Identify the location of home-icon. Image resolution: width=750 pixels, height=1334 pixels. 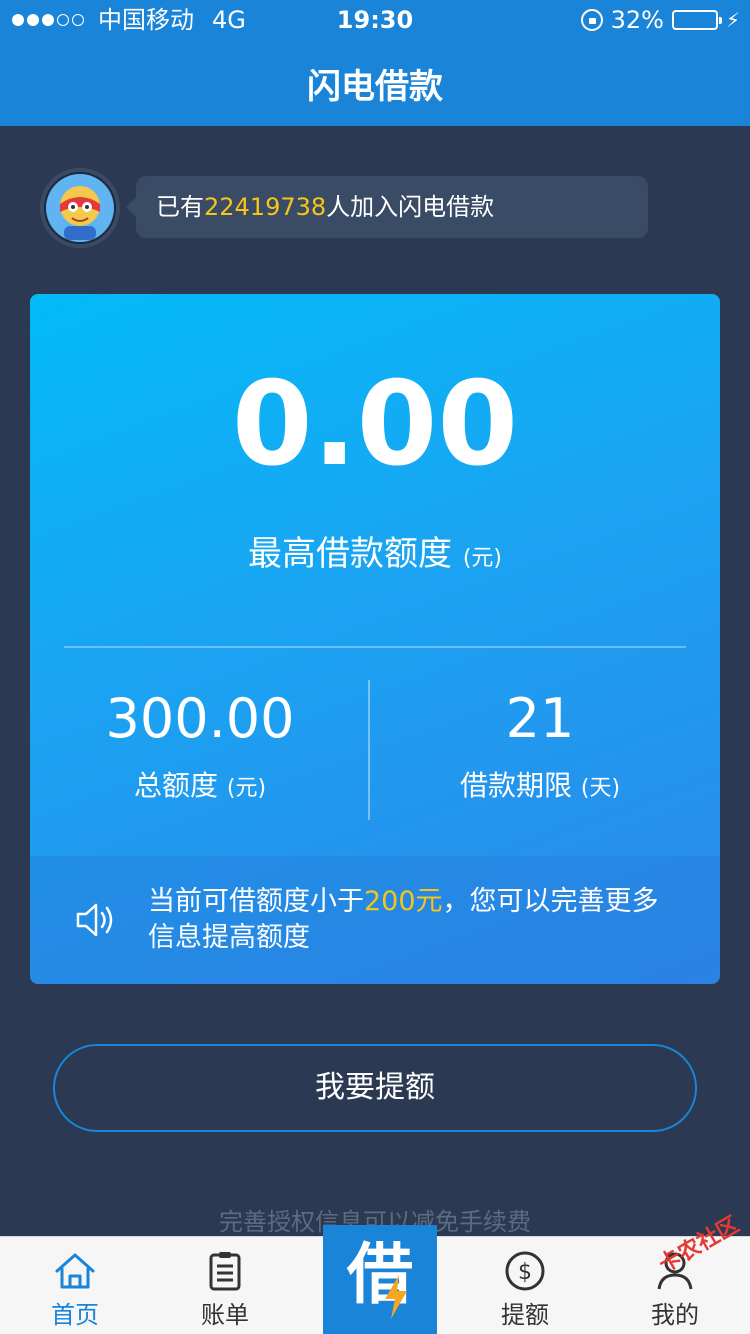
(75, 1271).